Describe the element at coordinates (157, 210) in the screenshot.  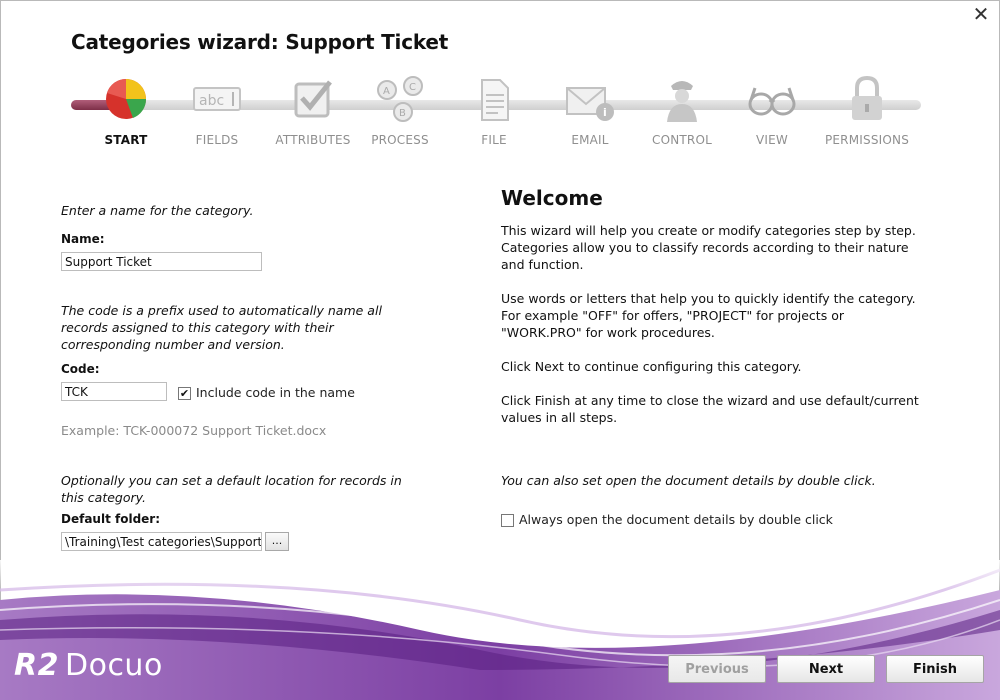
I see `name-intro: Enter a name for the category.` at that location.